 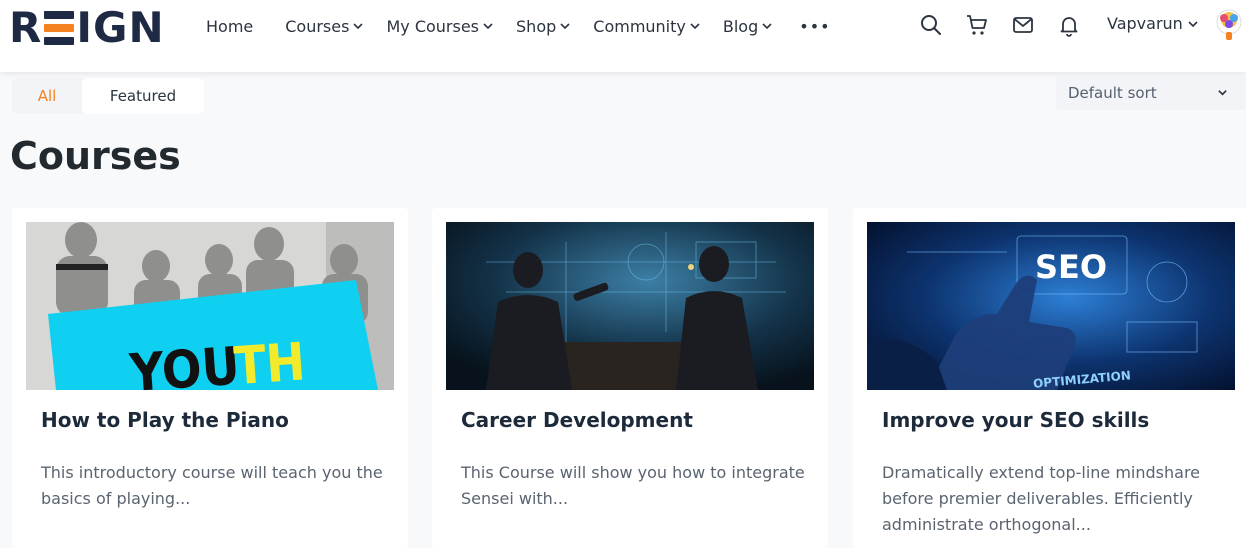 I want to click on course-thumbnail-career, so click(x=630, y=306).